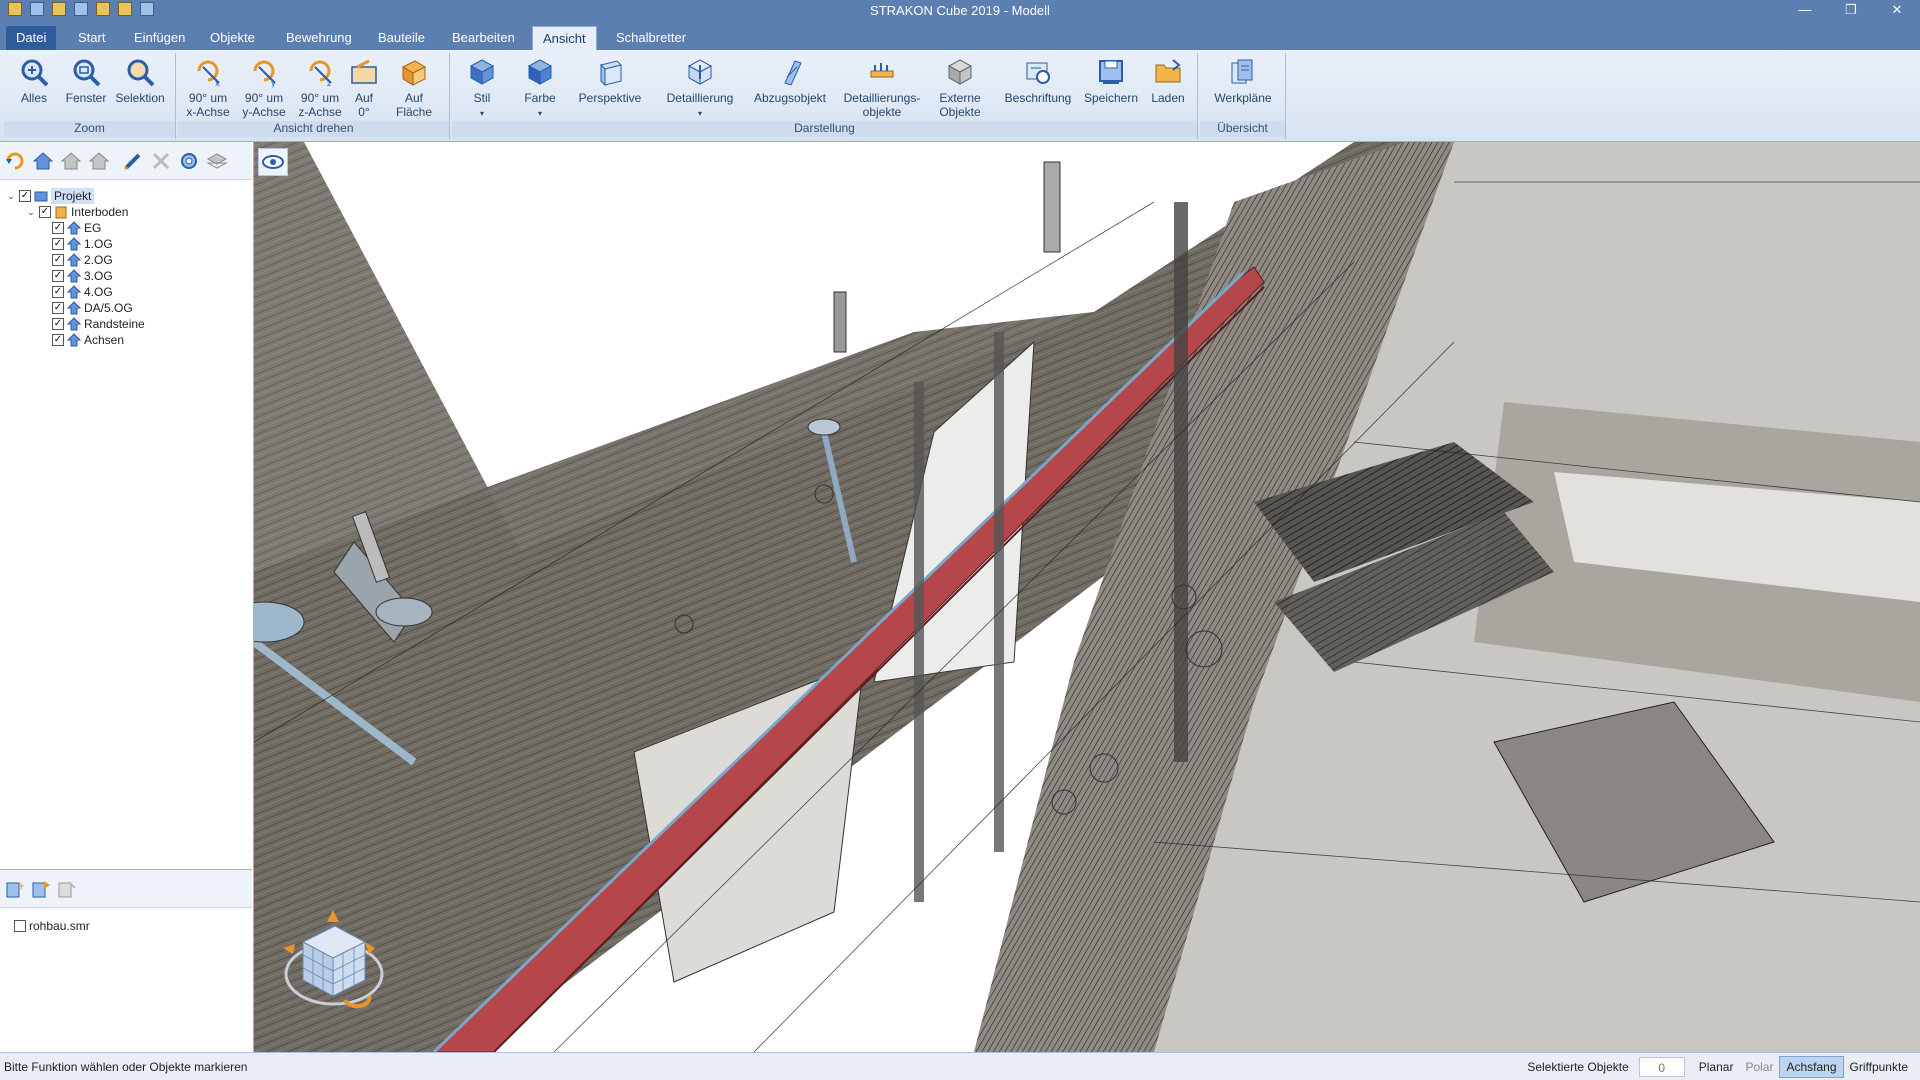 The height and width of the screenshot is (1080, 1920). I want to click on tab-schalbretter: Schalbretter, so click(651, 38).